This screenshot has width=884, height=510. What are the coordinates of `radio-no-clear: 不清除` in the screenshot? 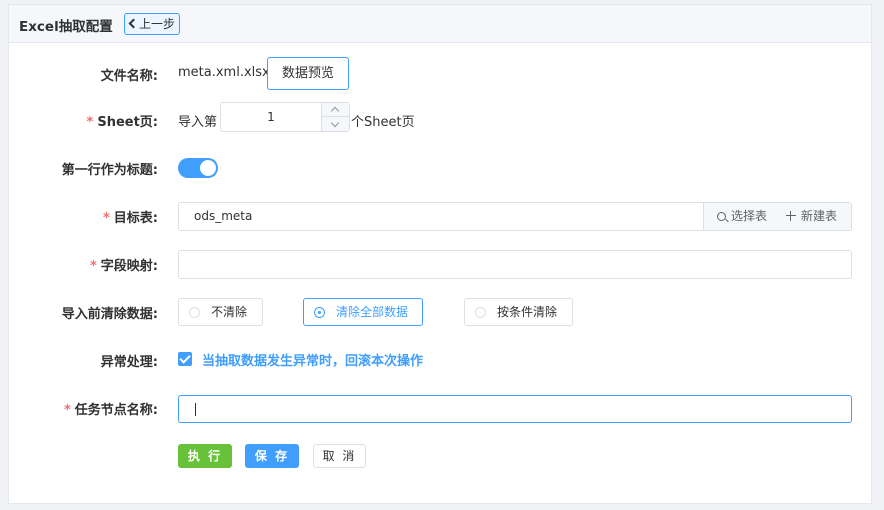 It's located at (220, 312).